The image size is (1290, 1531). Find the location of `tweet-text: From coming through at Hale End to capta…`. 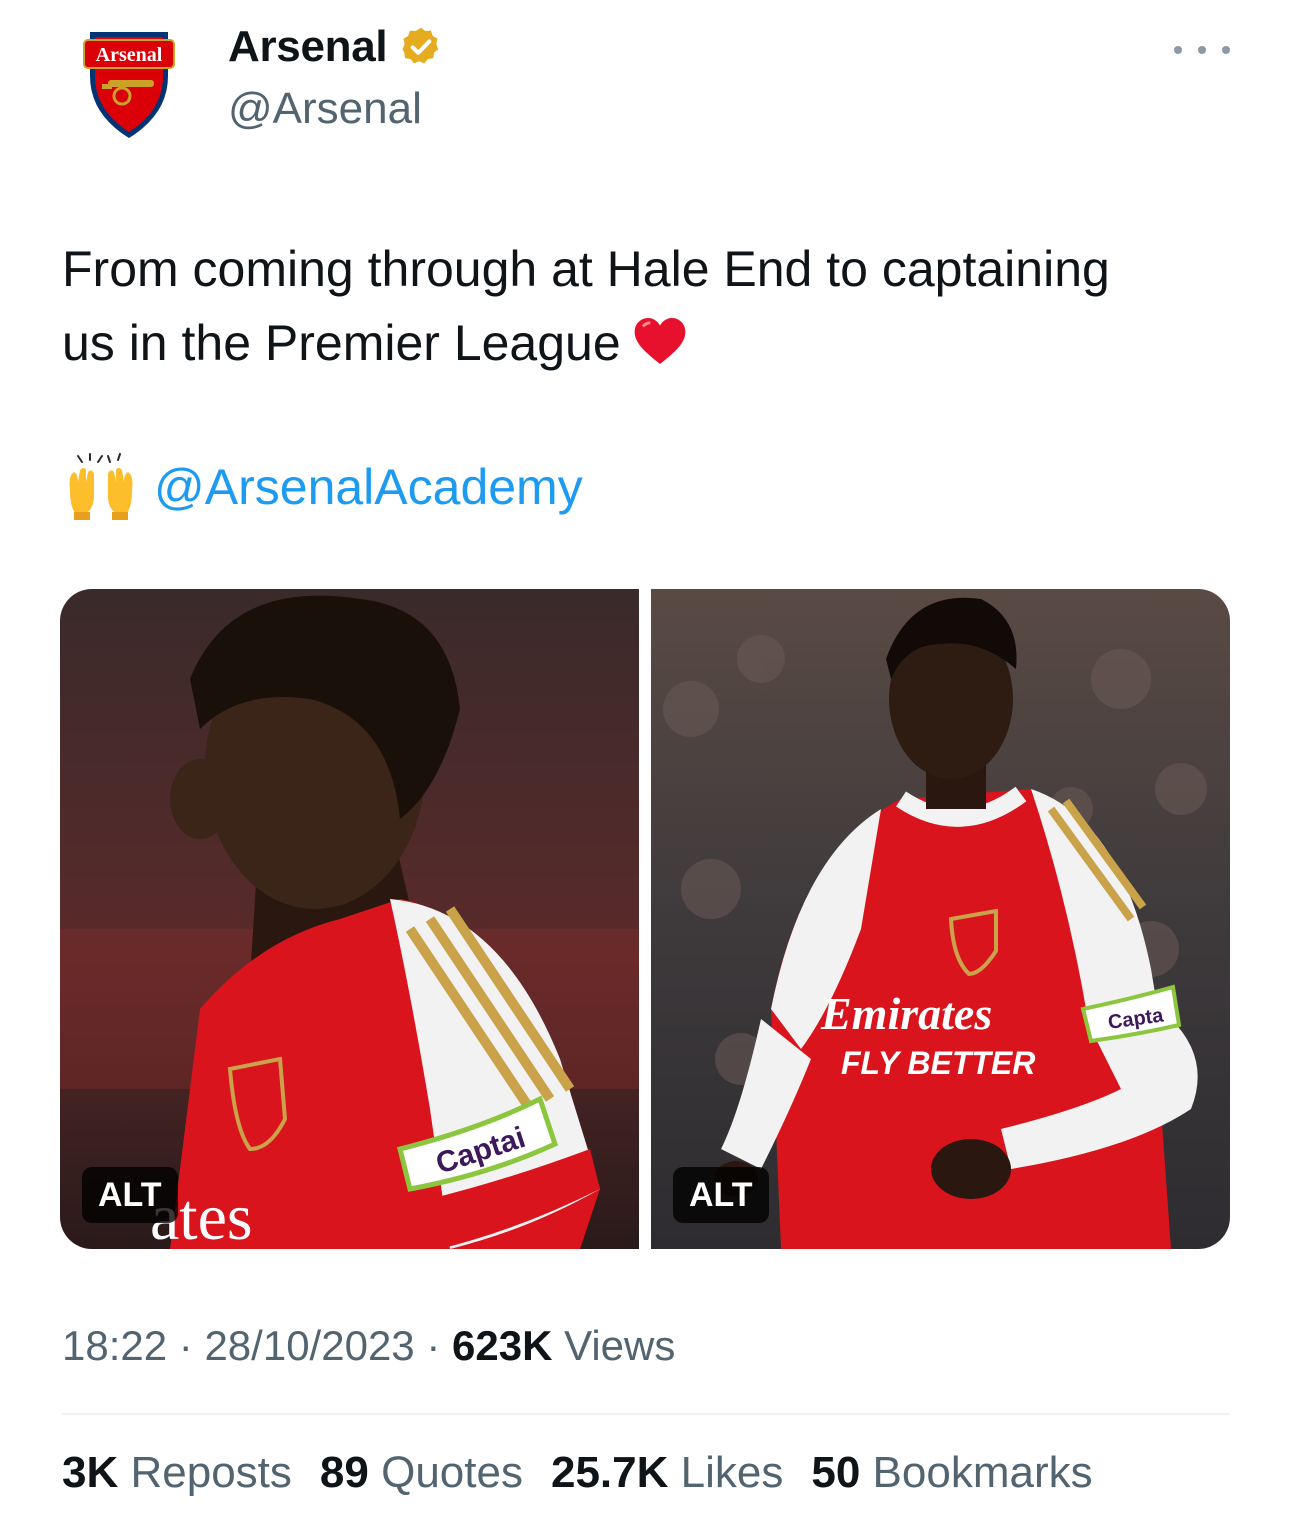

tweet-text: From coming through at Hale End to capta… is located at coordinates (652, 306).